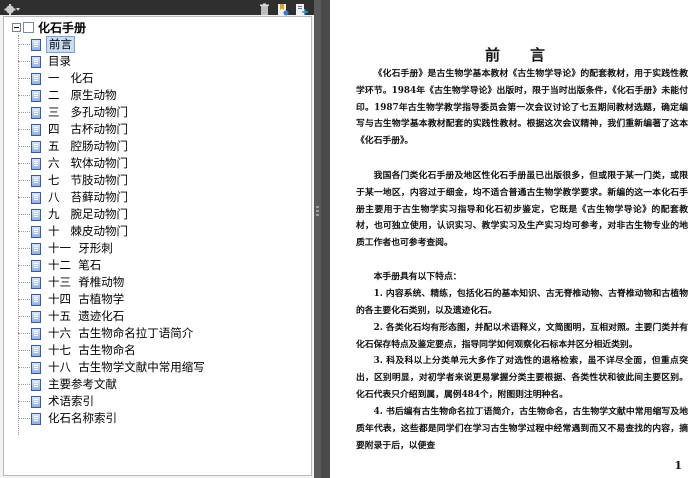 The height and width of the screenshot is (478, 700). Describe the element at coordinates (264, 8) in the screenshot. I see `trash-icon` at that location.